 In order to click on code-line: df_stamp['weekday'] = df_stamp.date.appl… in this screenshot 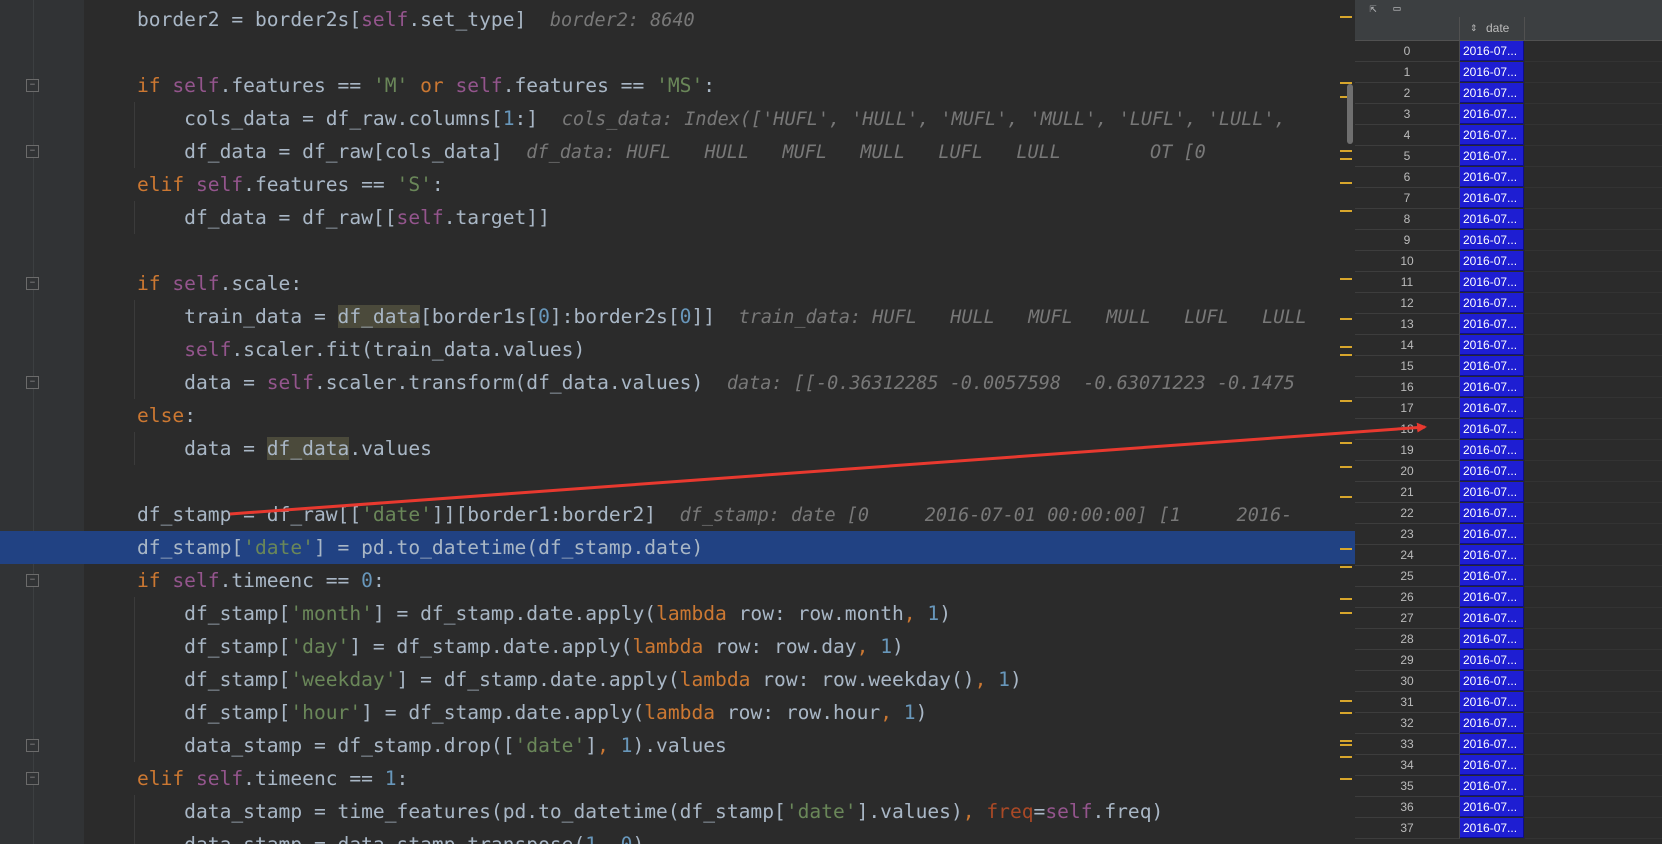, I will do `click(677, 679)`.